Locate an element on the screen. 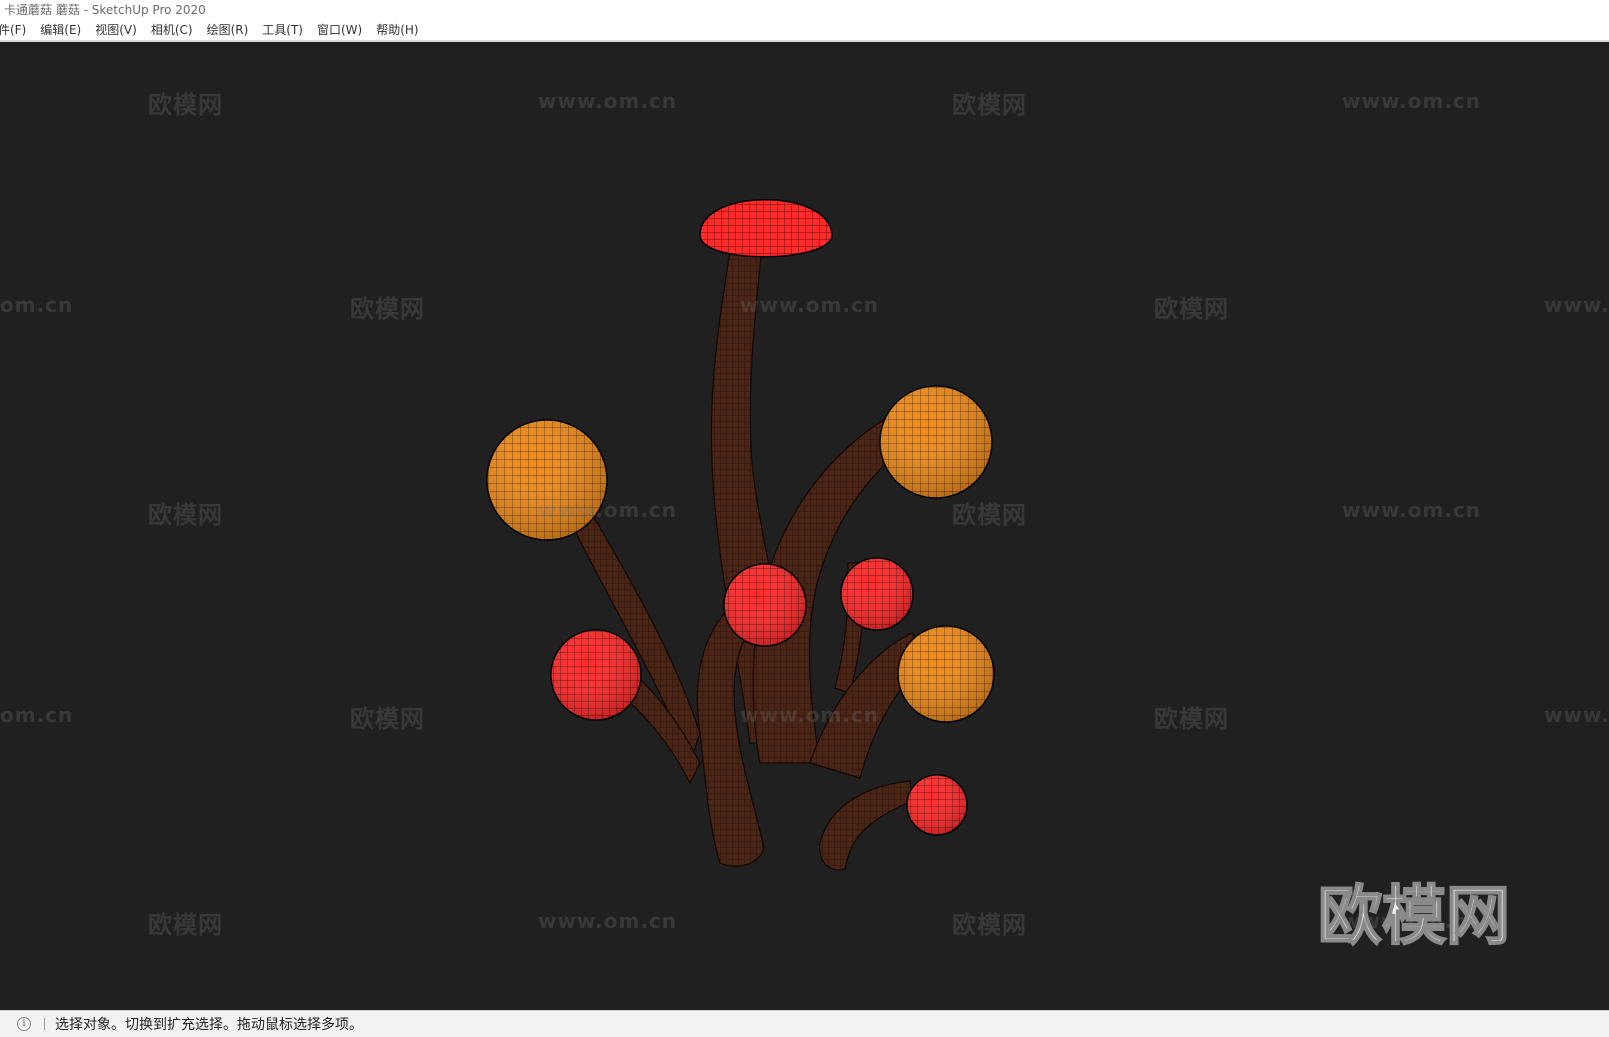 This screenshot has width=1609, height=1037. stem-front-lower-right is located at coordinates (866, 825).